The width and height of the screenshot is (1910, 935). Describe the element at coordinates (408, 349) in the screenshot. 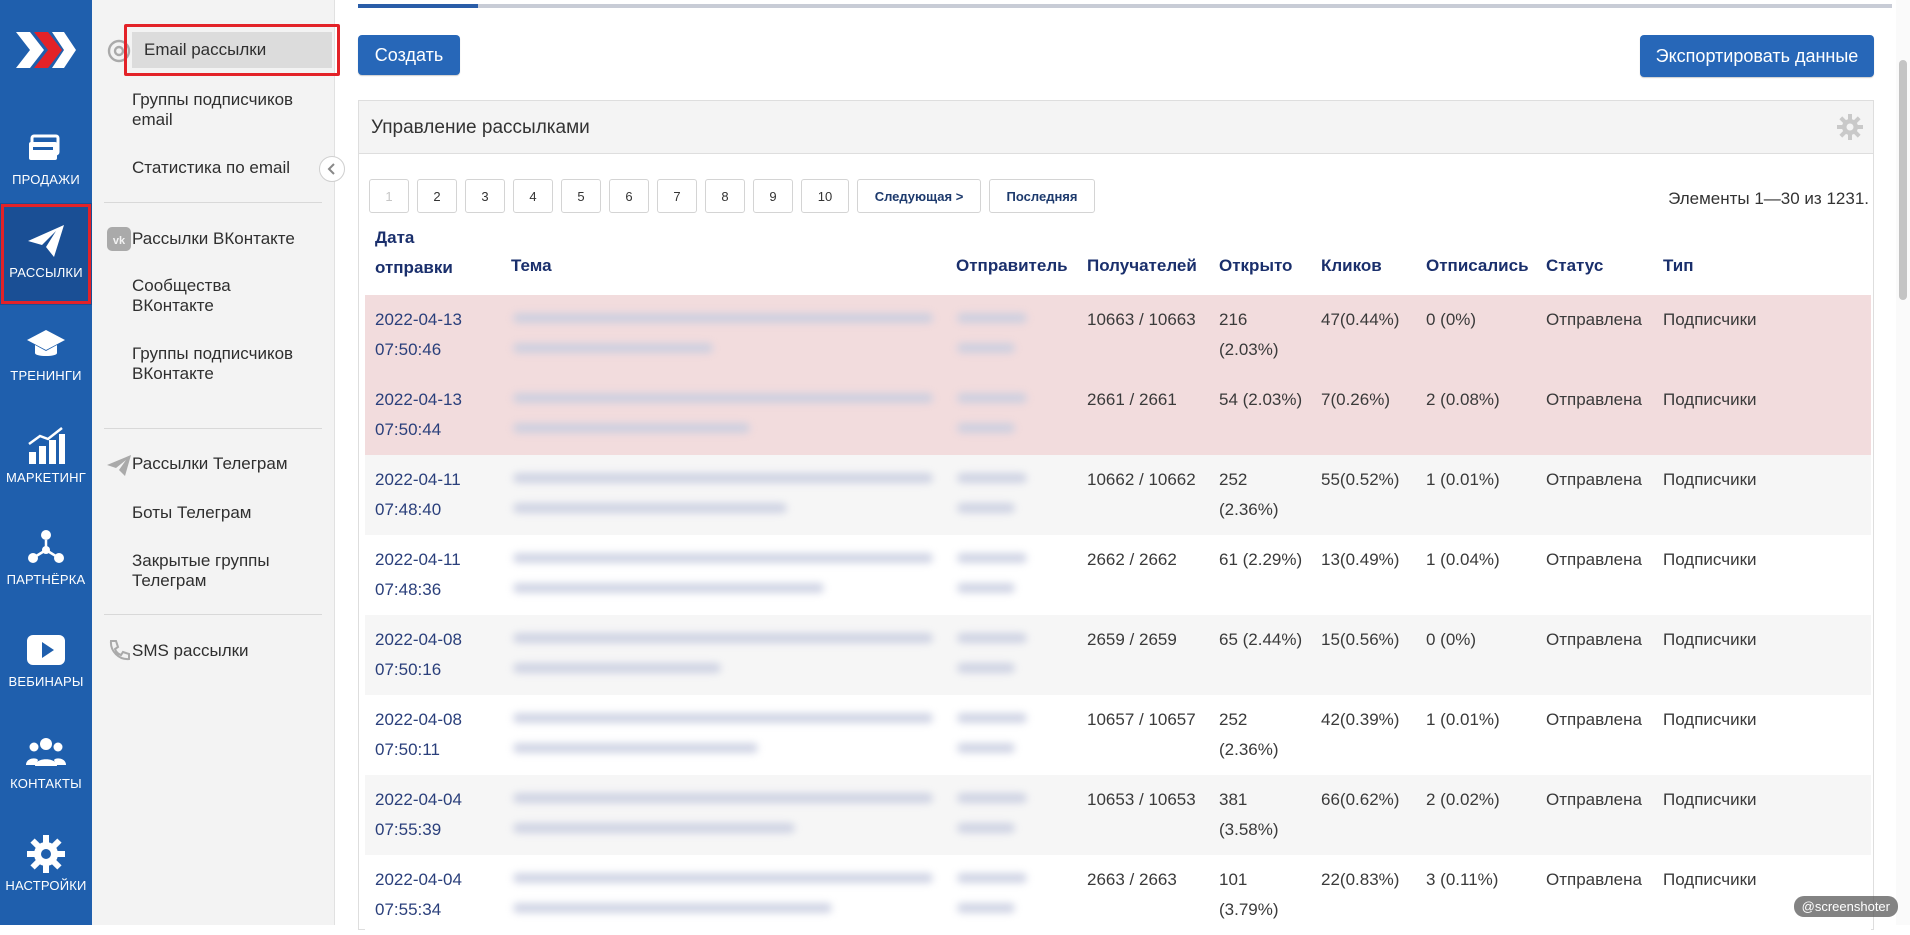

I see `send-time: 07:50:46` at that location.